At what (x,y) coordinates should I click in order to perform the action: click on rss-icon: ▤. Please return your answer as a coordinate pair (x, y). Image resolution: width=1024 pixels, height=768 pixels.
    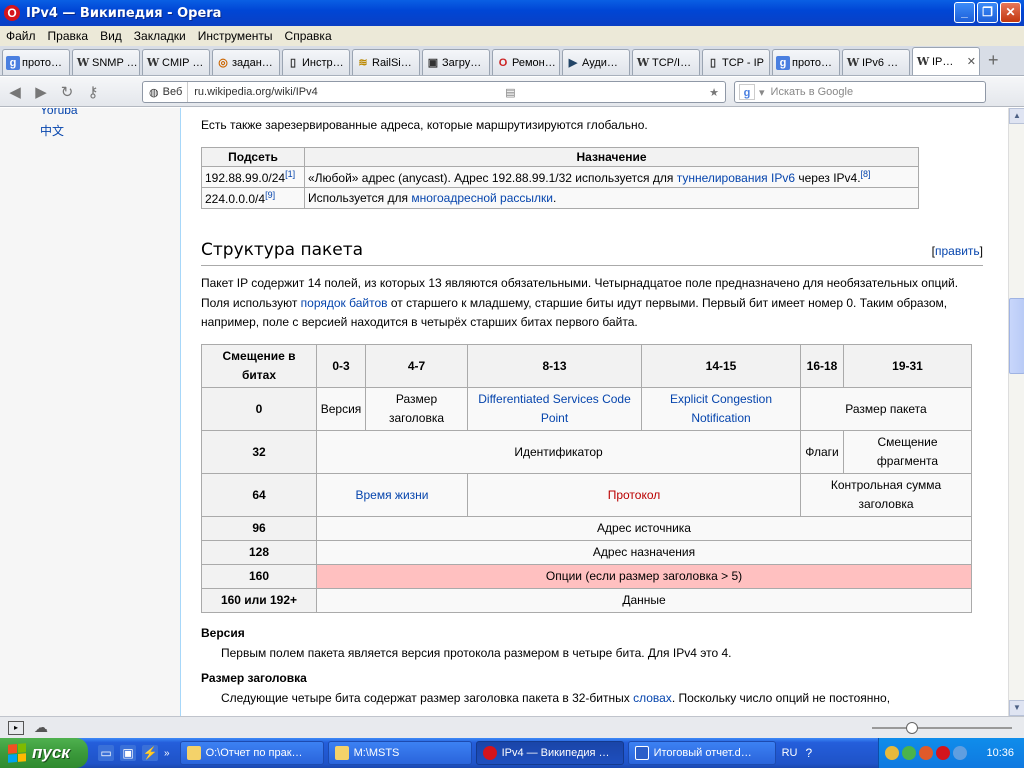
    Looking at the image, I should click on (510, 92).